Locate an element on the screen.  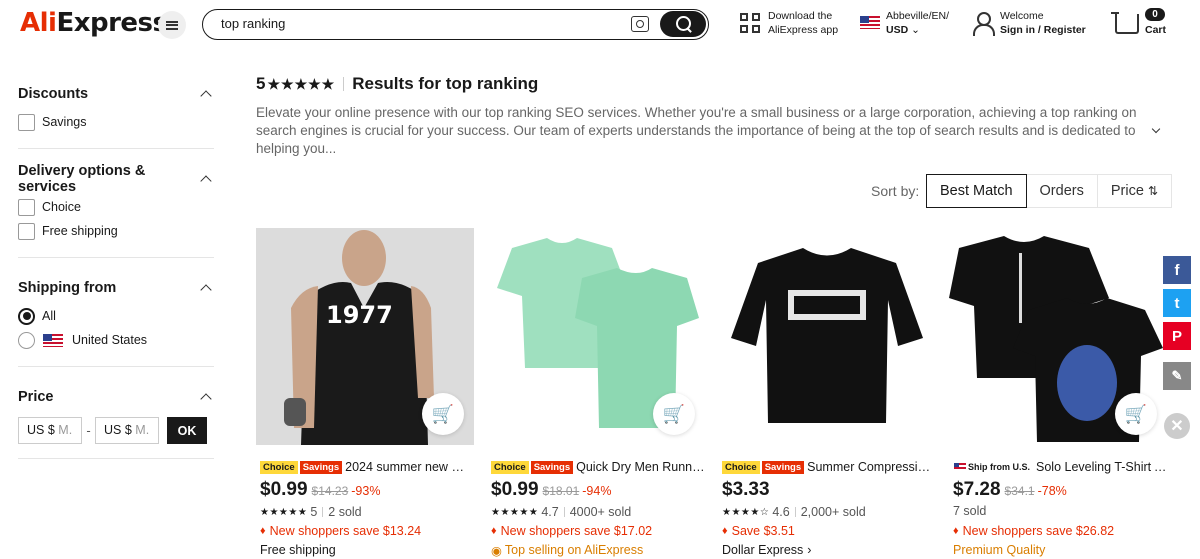
section-title: Discounts is located at coordinates (53, 94).